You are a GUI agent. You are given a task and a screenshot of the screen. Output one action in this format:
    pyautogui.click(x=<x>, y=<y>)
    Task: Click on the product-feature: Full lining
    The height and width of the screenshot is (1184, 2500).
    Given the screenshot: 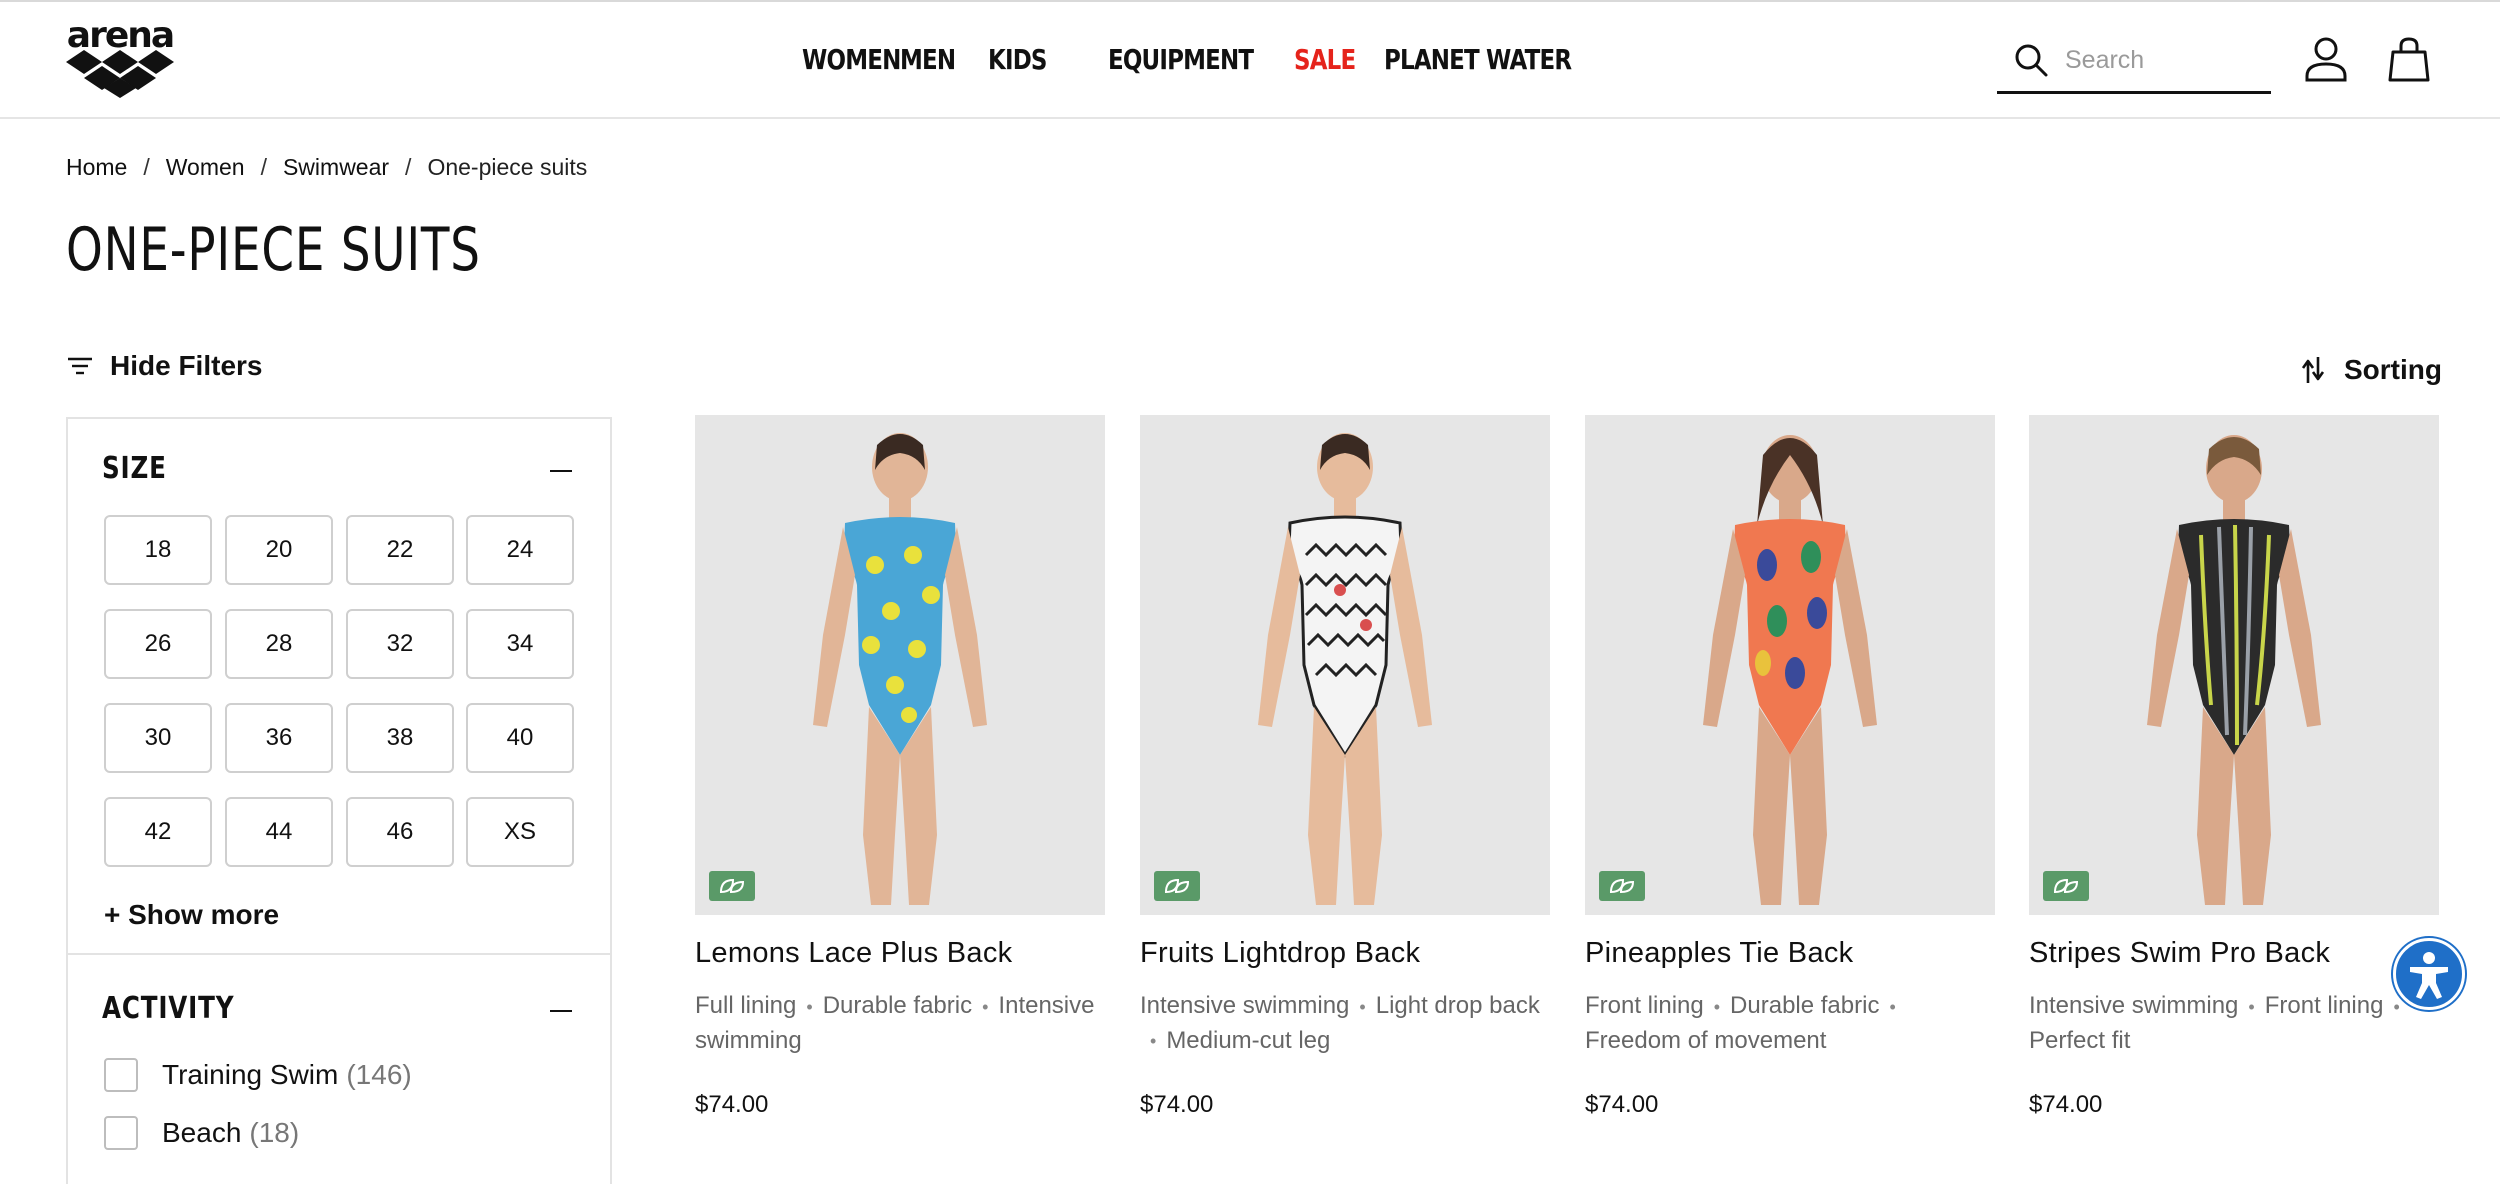 What is the action you would take?
    pyautogui.click(x=746, y=1005)
    